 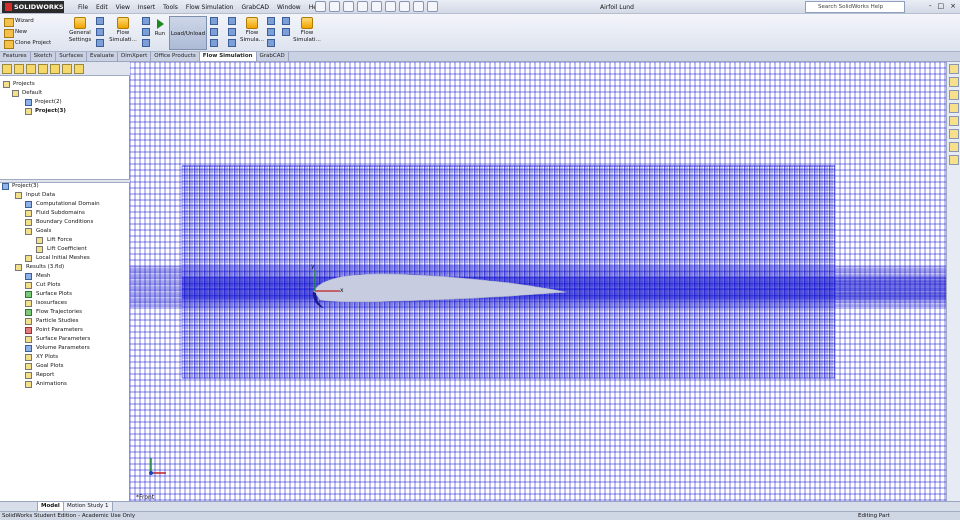 What do you see at coordinates (65, 312) in the screenshot?
I see `tree-node-flow-trajectories: Flow Trajectories` at bounding box center [65, 312].